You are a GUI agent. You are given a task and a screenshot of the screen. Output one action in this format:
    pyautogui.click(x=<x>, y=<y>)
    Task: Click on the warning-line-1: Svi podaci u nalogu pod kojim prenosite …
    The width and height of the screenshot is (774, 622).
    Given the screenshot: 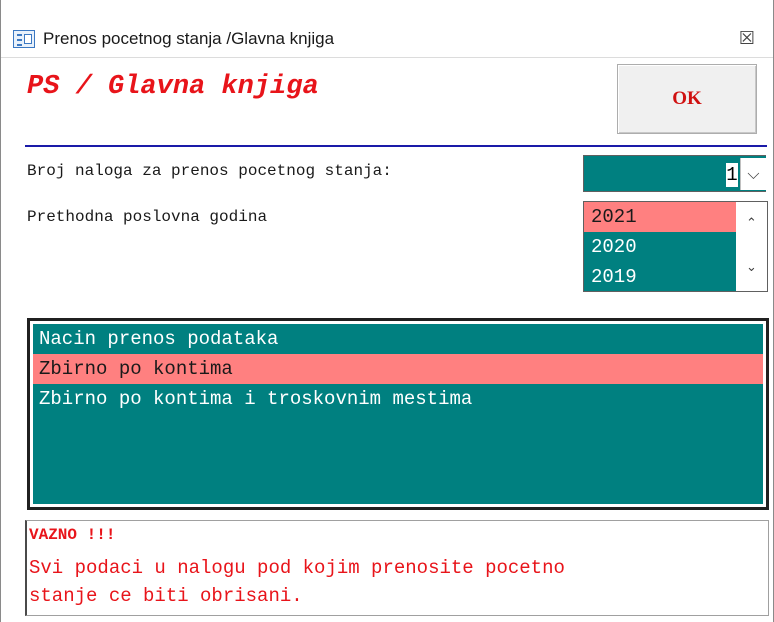 What is the action you would take?
    pyautogui.click(x=297, y=568)
    